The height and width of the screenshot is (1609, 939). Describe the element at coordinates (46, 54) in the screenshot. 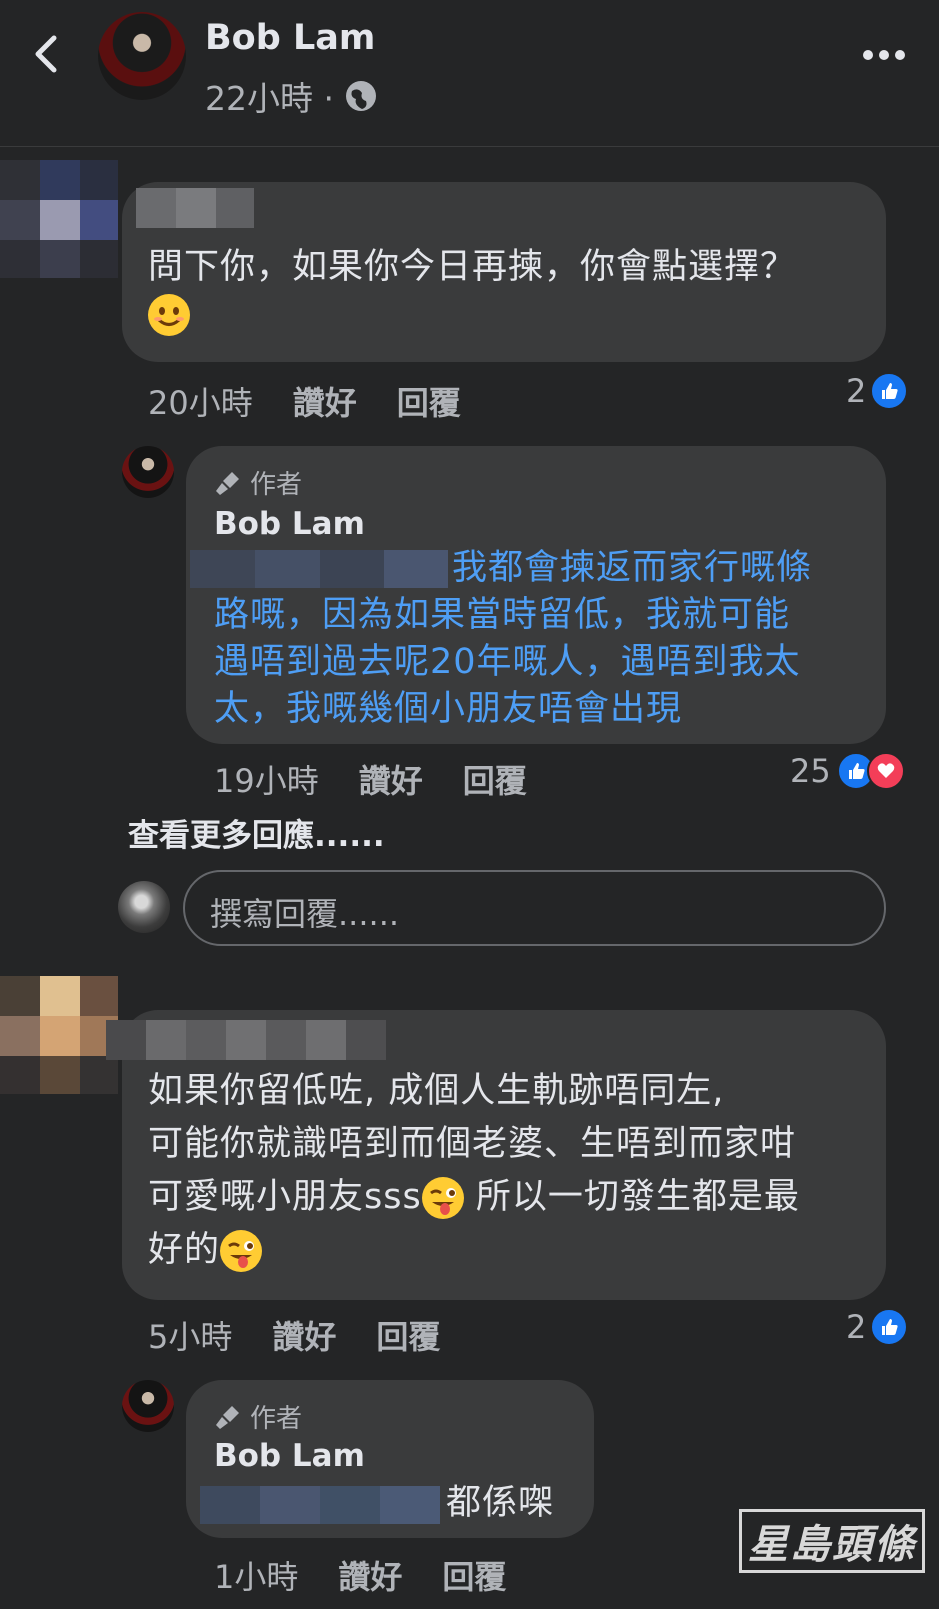

I see `back-arrow-icon` at that location.